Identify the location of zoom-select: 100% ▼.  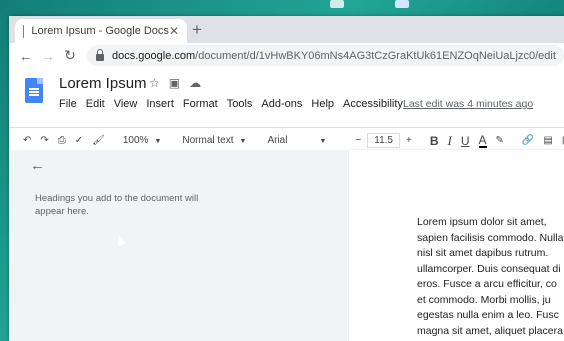
(142, 140).